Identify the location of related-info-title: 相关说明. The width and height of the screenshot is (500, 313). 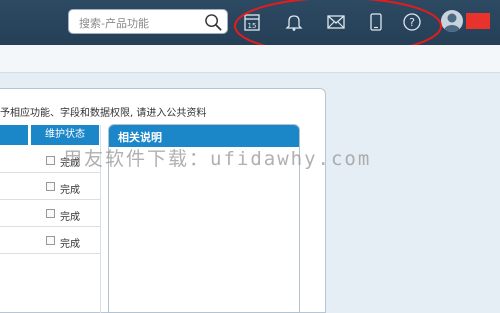
(140, 137).